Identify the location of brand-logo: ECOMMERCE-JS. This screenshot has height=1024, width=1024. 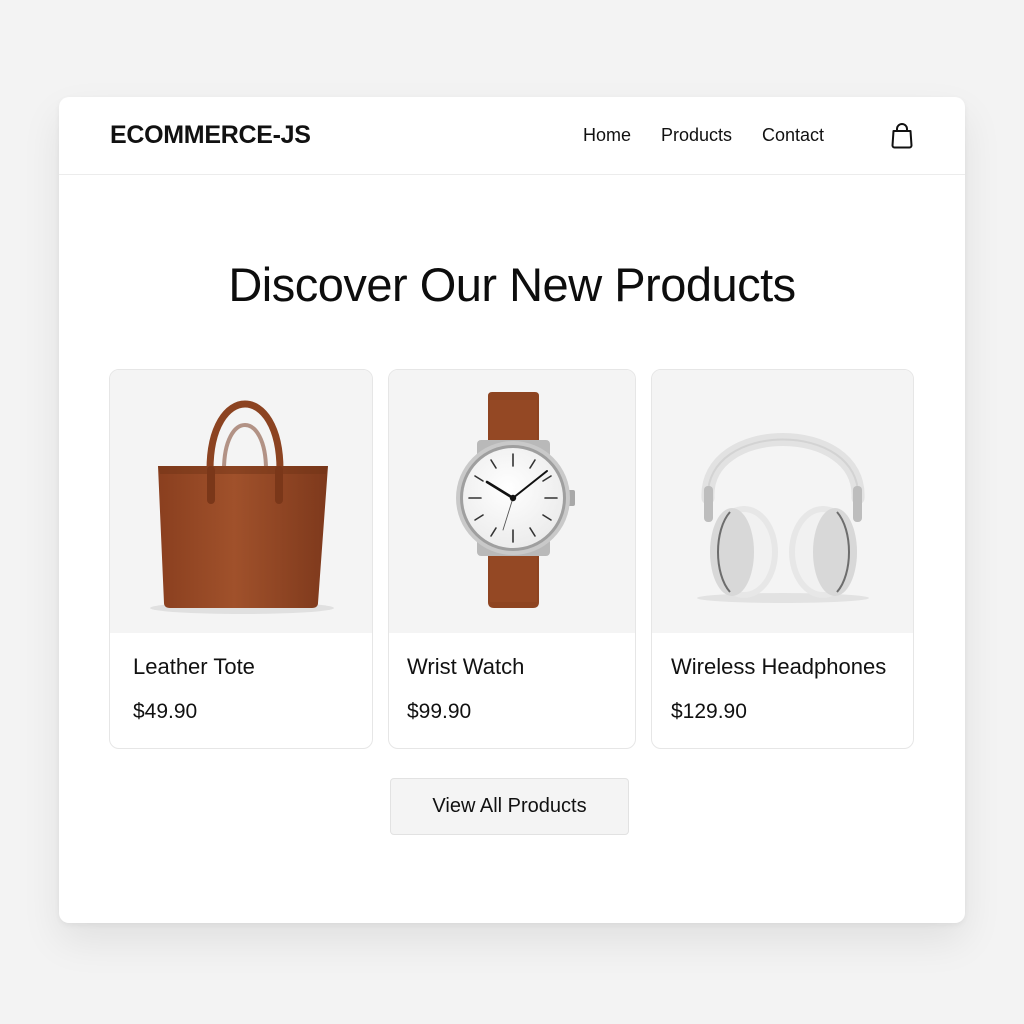
(210, 135).